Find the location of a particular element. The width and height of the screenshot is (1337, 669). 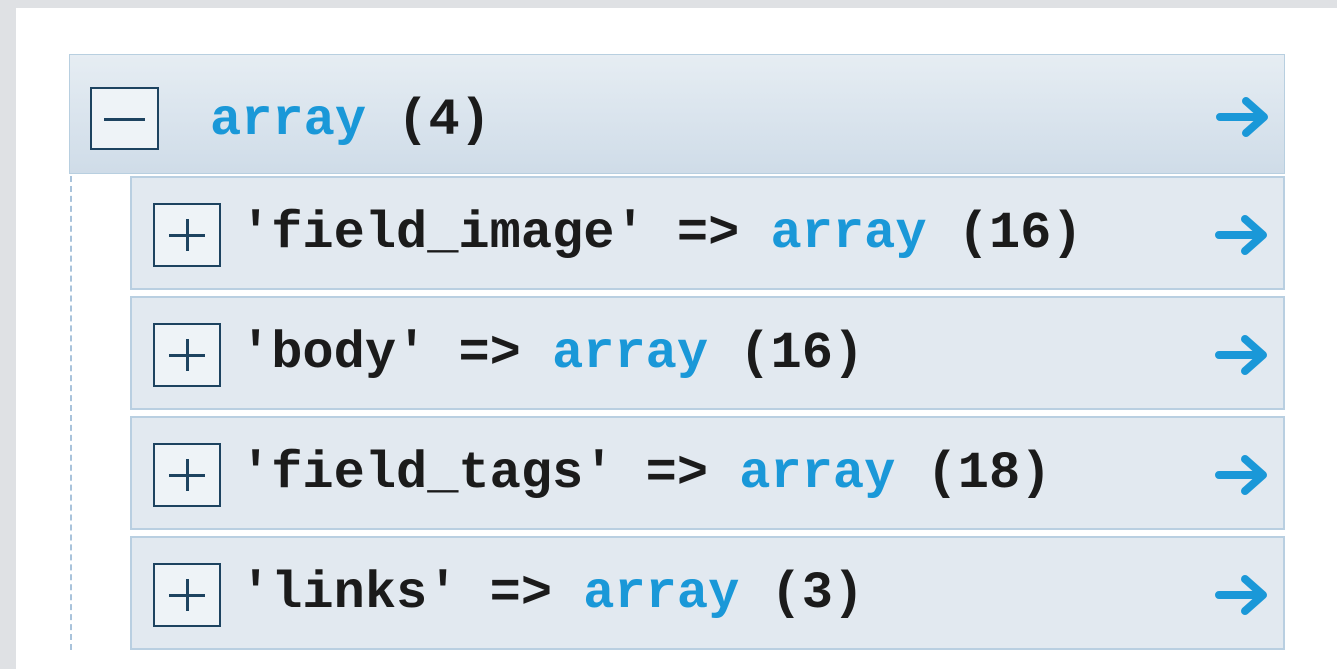

root-type-label: array is located at coordinates (288, 120).